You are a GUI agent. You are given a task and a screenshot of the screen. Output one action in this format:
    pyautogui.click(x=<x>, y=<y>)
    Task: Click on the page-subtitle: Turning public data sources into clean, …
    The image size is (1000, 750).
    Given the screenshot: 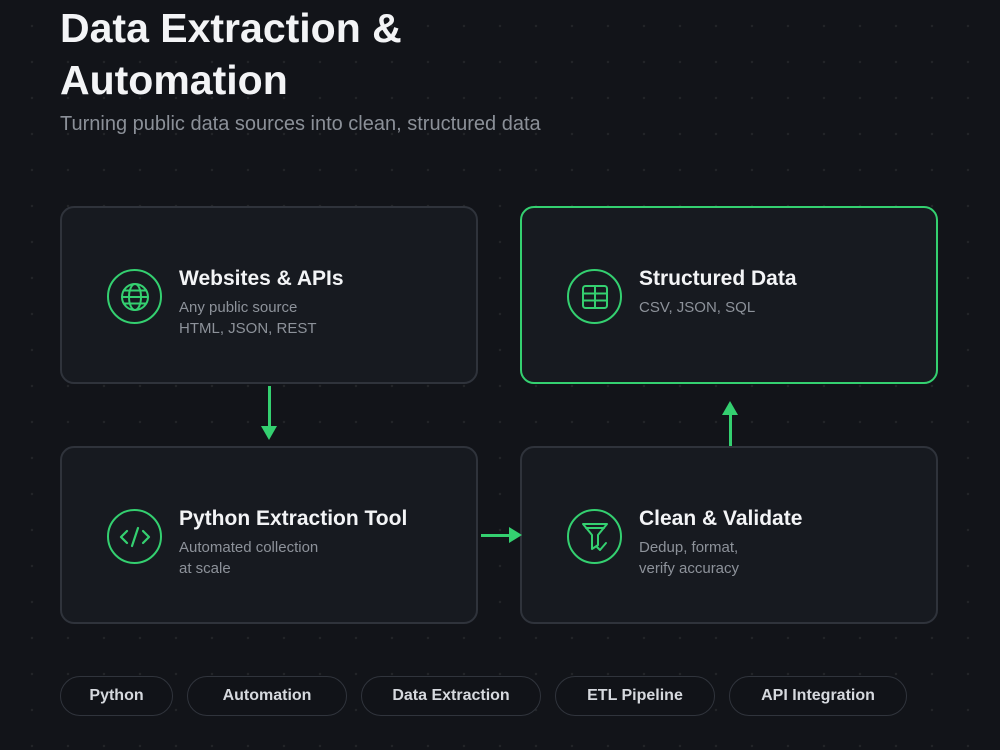 What is the action you would take?
    pyautogui.click(x=300, y=124)
    